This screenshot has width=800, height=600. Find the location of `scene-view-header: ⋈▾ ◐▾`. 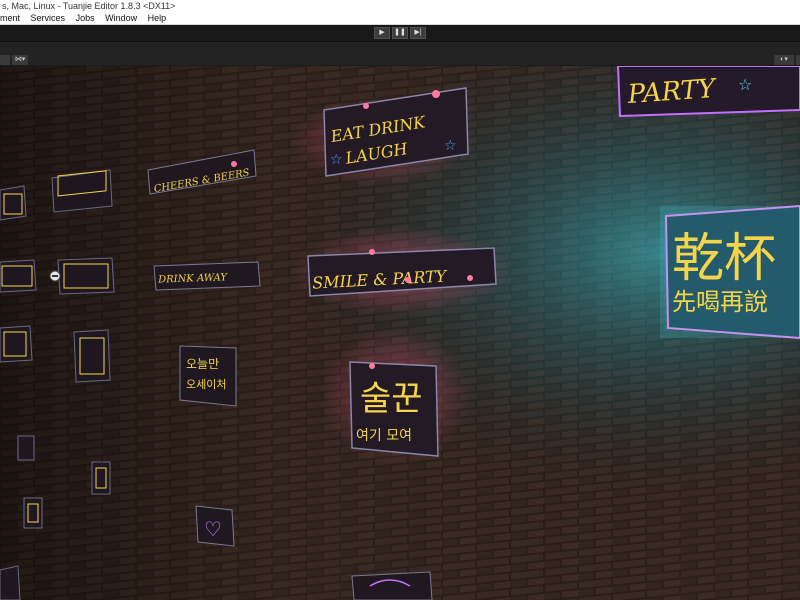

scene-view-header: ⋈▾ ◐▾ is located at coordinates (400, 53).